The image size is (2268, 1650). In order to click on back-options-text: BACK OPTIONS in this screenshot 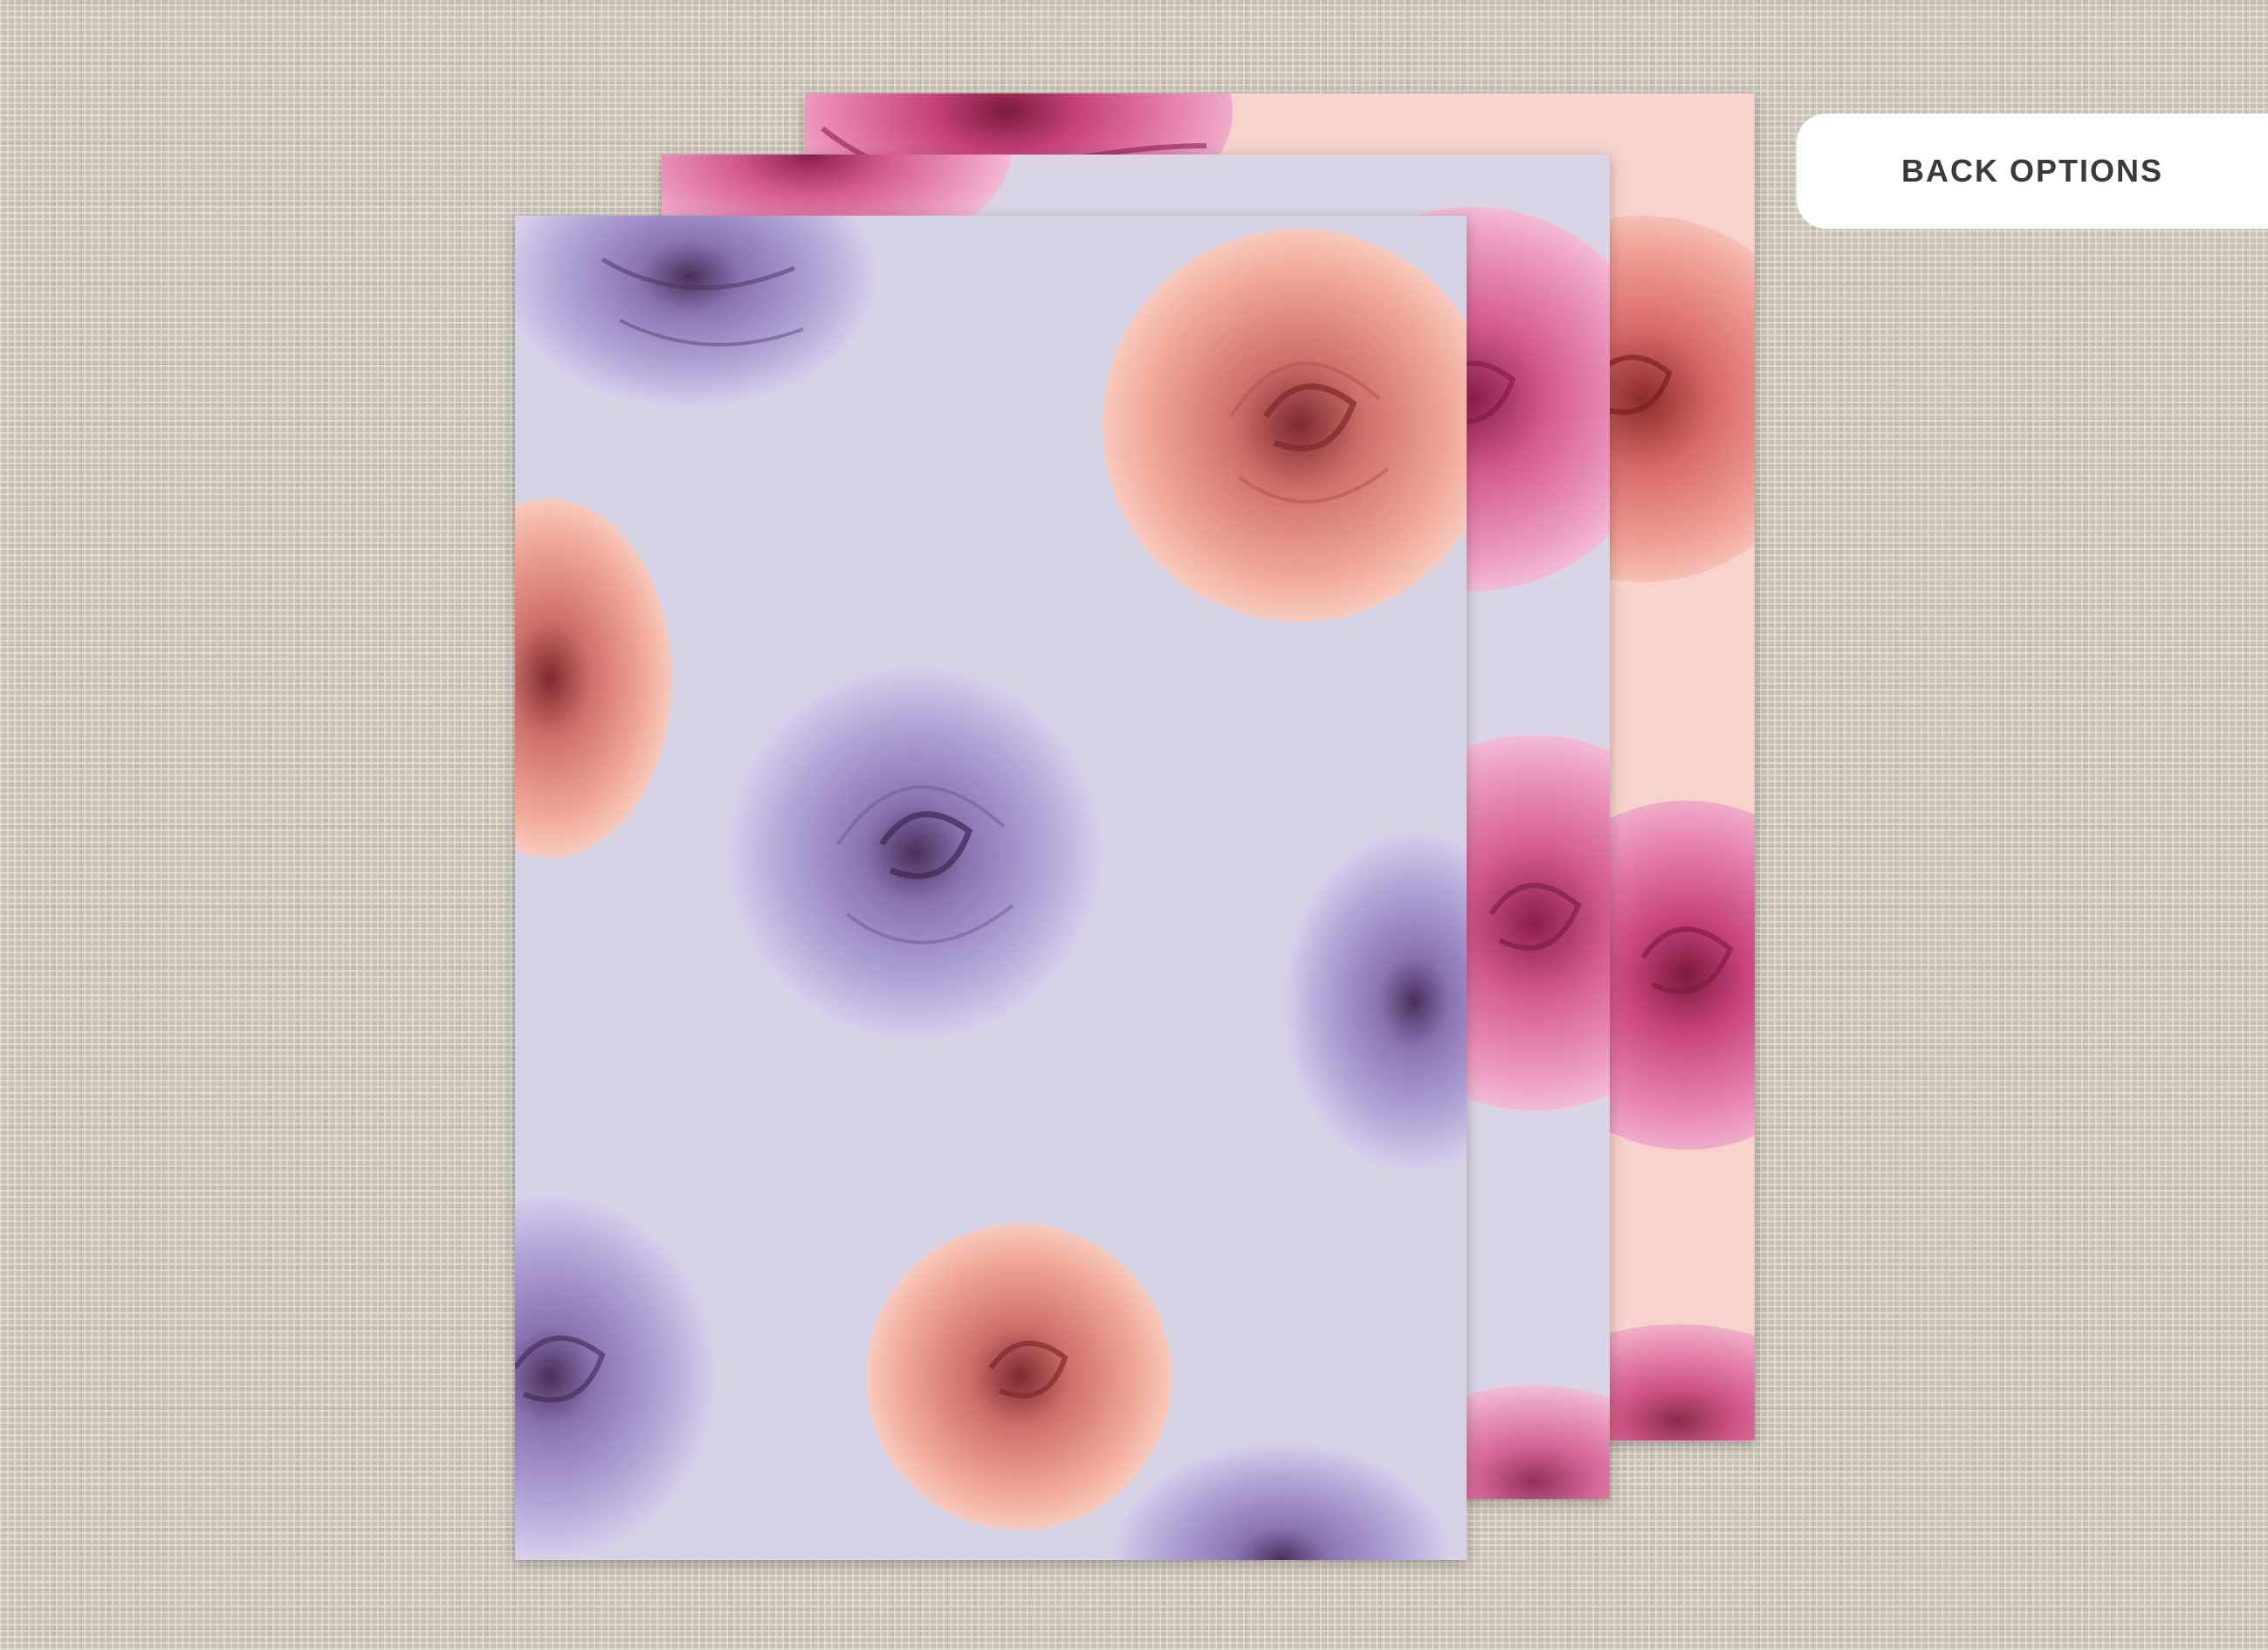, I will do `click(2031, 171)`.